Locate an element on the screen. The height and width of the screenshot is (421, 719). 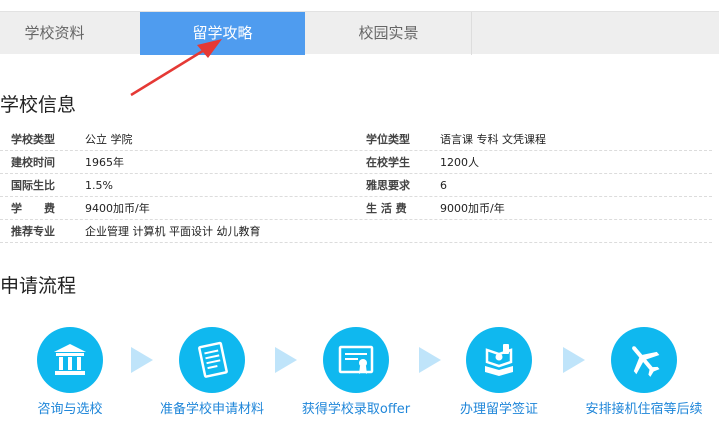
document-icon is located at coordinates (213, 359).